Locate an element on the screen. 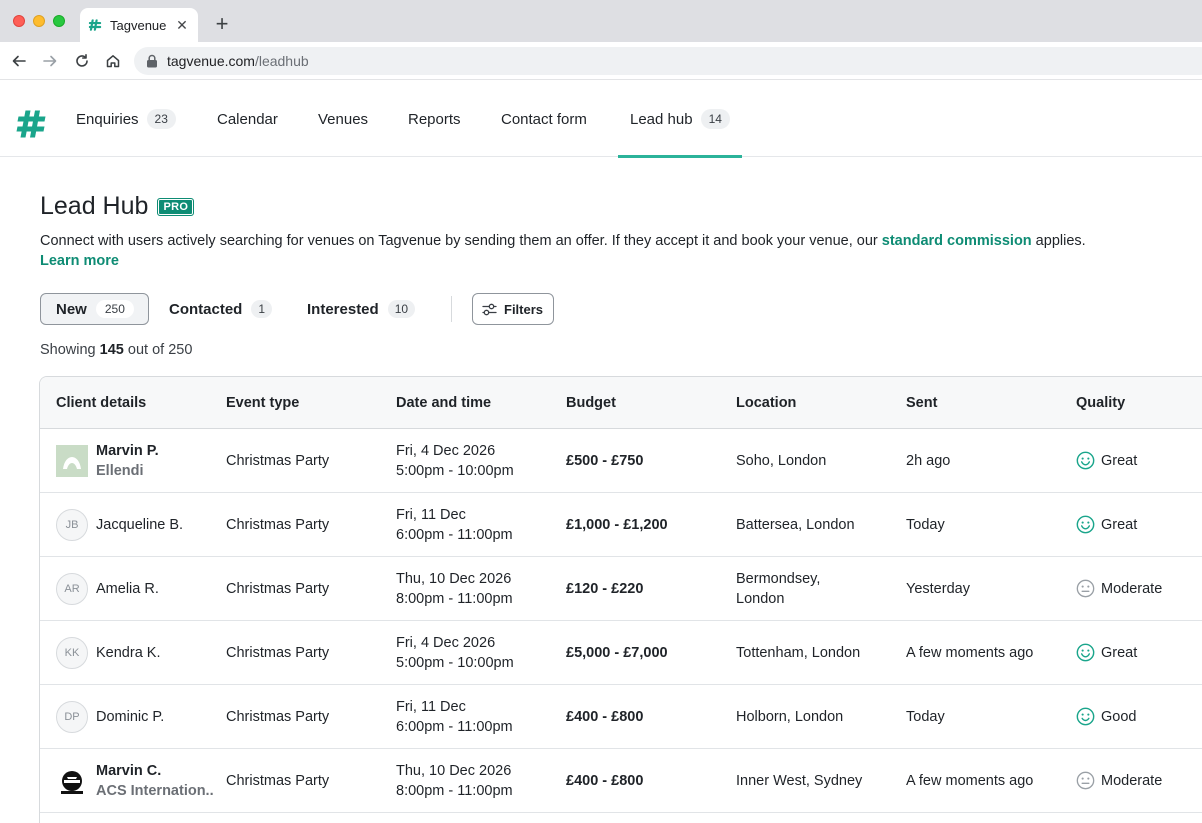  page-title: Lead Hub is located at coordinates (94, 206).